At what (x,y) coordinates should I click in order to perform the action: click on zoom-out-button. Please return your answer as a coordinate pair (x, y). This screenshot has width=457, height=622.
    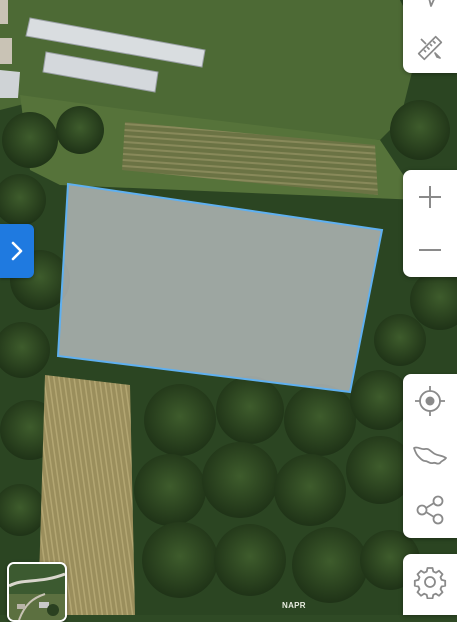
    Looking at the image, I should click on (430, 249).